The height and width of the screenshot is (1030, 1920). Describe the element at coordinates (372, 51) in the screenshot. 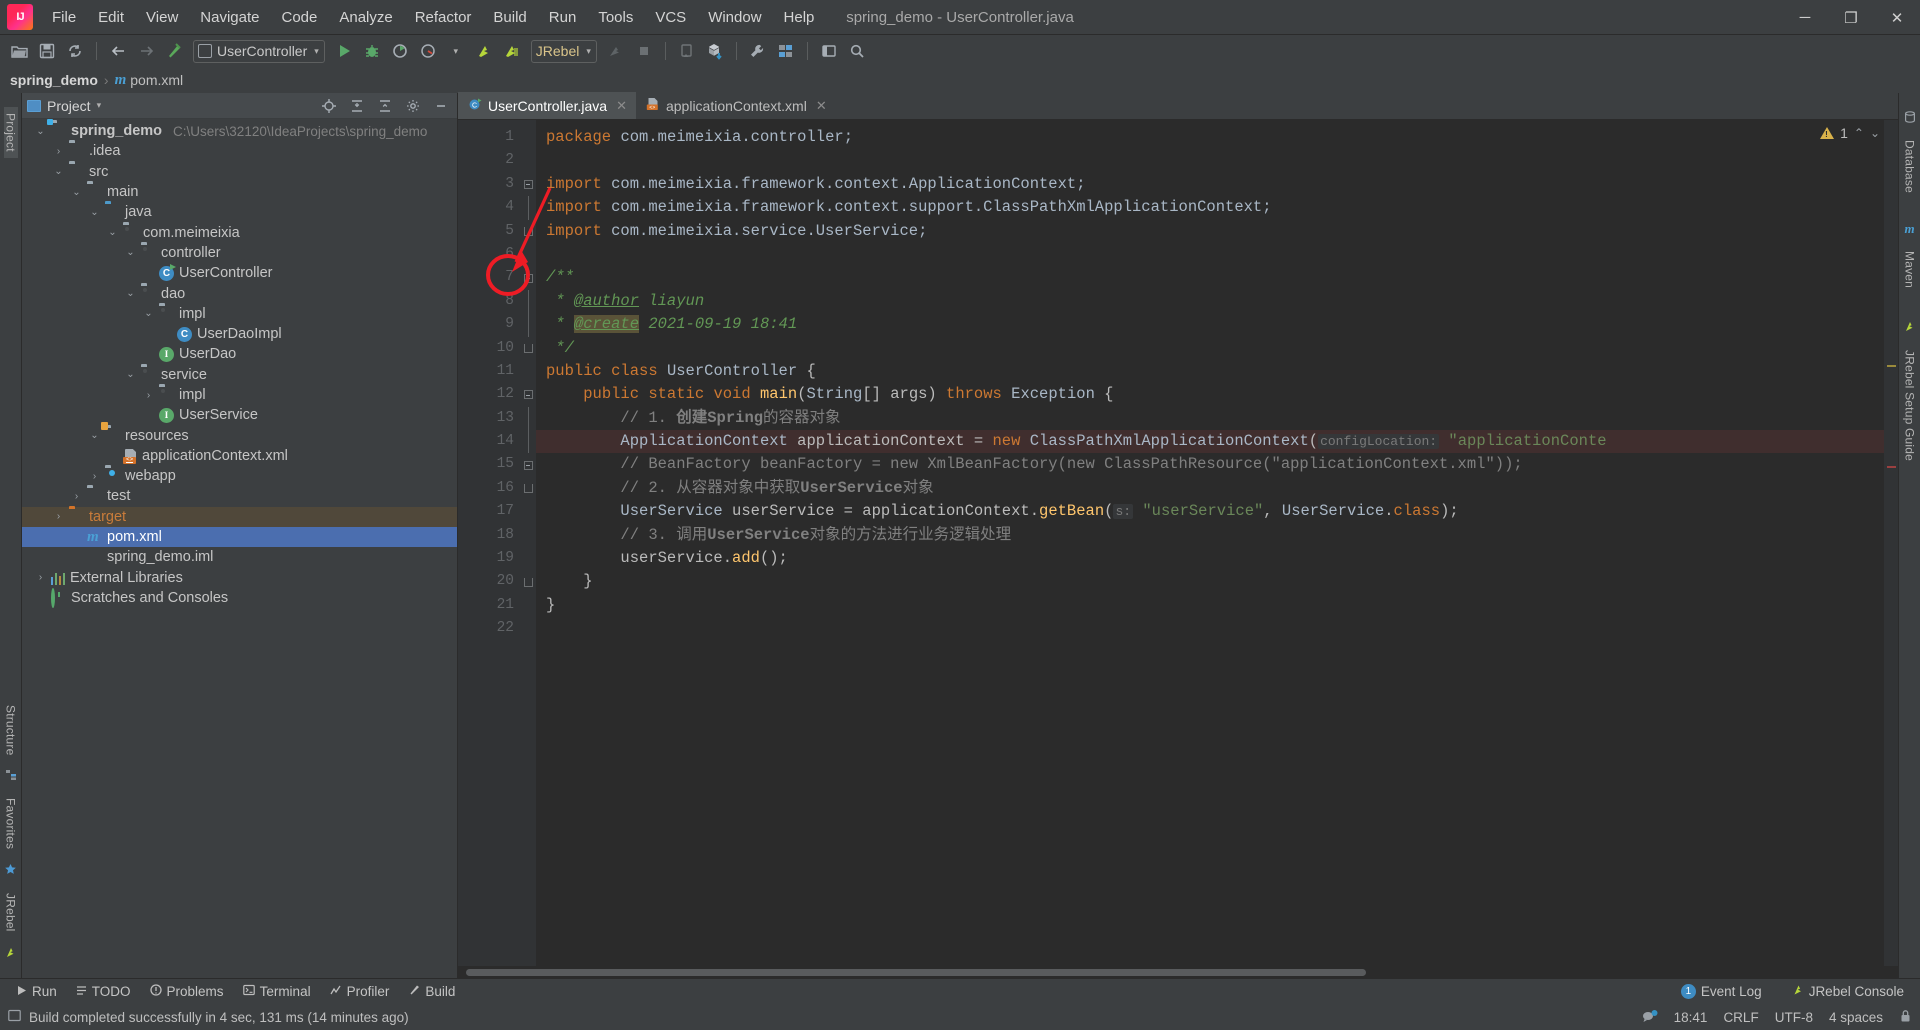

I see `debug-icon` at that location.